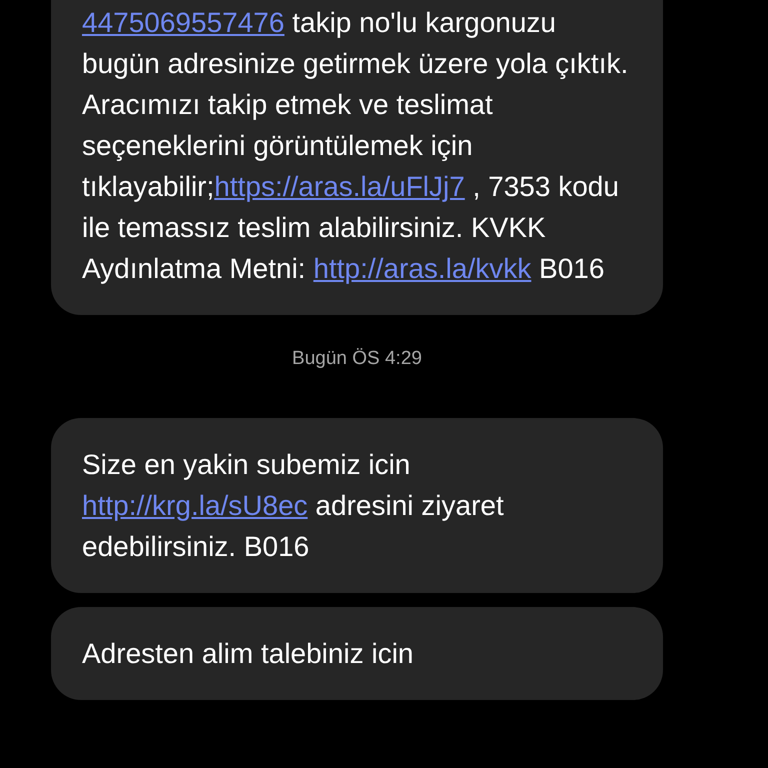 This screenshot has height=768, width=768. What do you see at coordinates (183, 22) in the screenshot?
I see `message-link: 4475069557476` at bounding box center [183, 22].